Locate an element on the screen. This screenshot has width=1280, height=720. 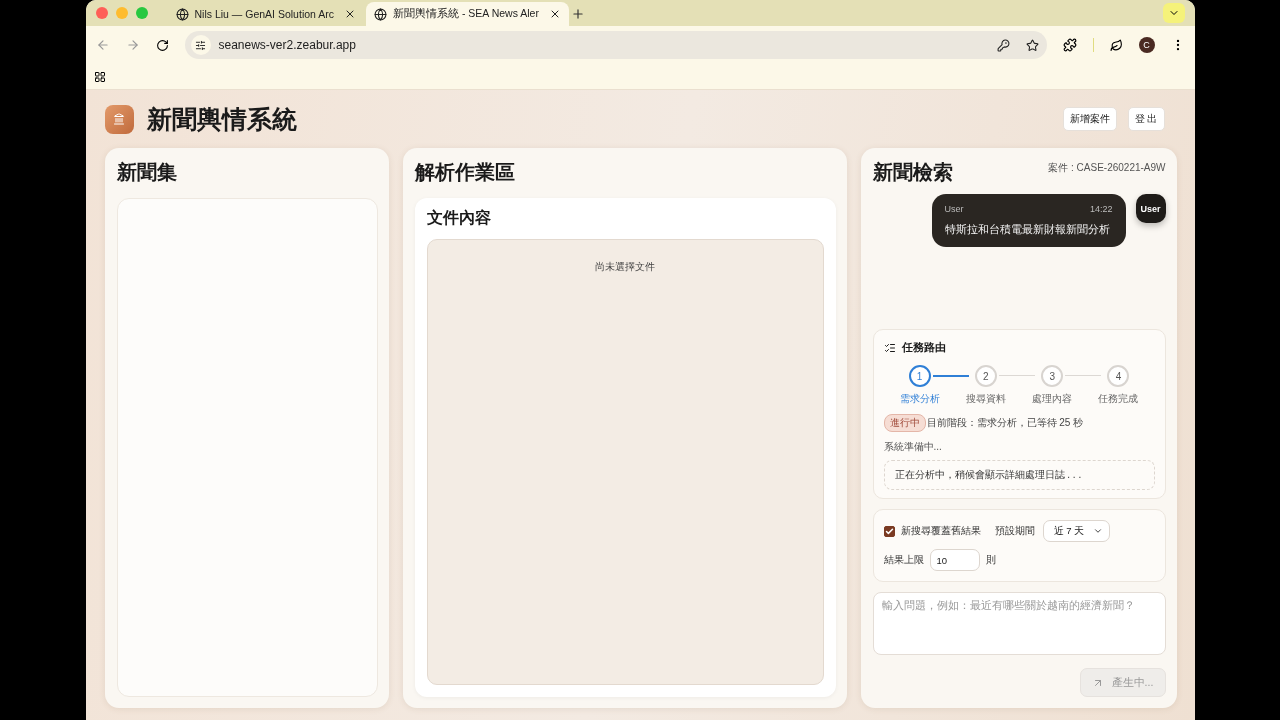
browser-tab: 新聞輿情系統 - SEA News Aler is located at coordinates (467, 14).